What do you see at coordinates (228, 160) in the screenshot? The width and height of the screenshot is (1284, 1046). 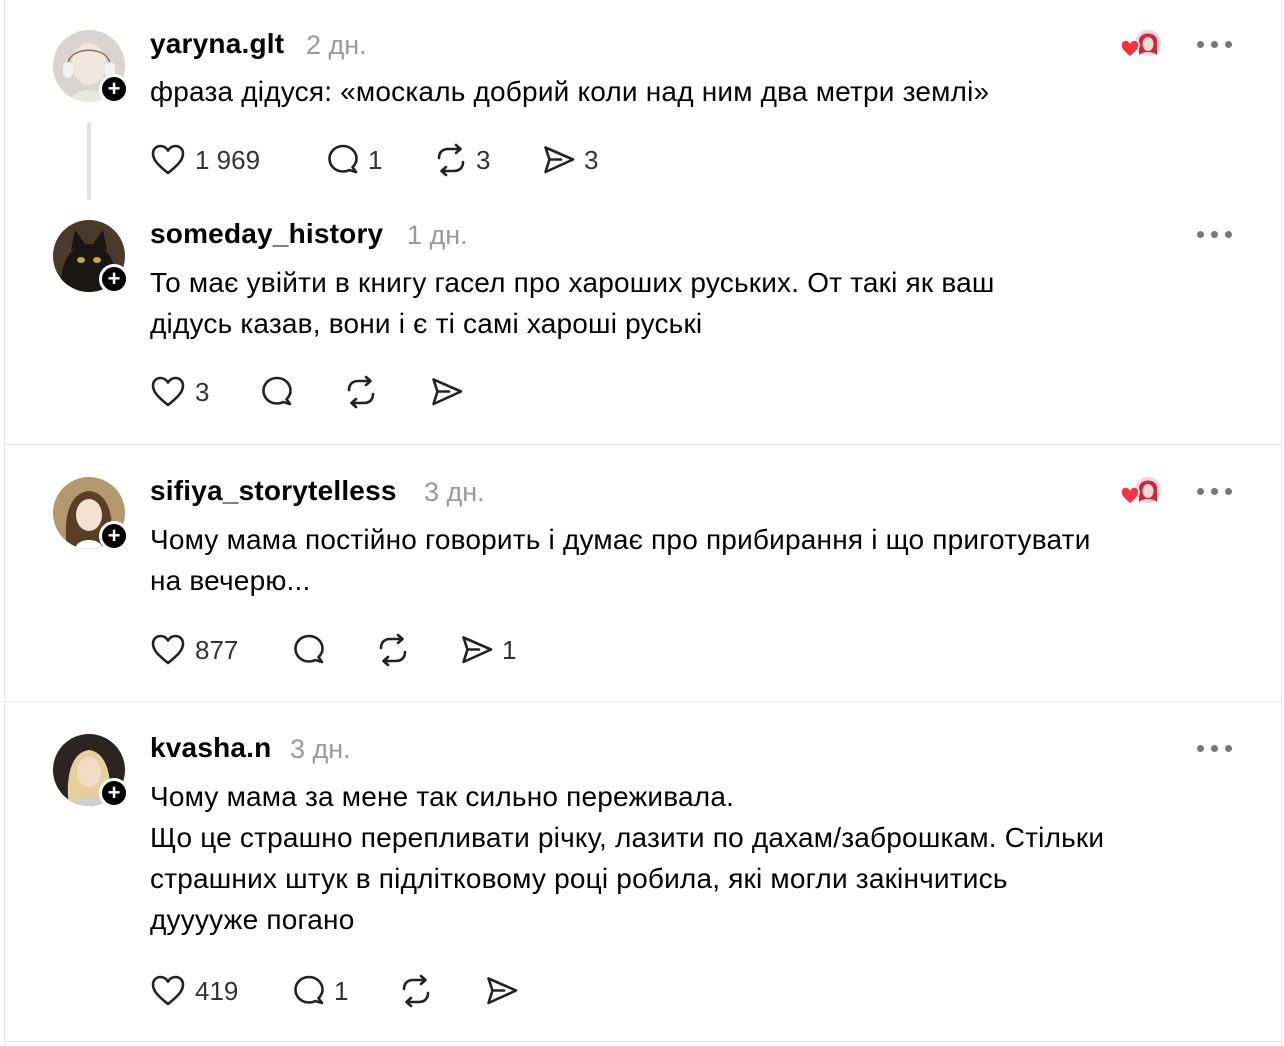 I see `like-count: 1 969` at bounding box center [228, 160].